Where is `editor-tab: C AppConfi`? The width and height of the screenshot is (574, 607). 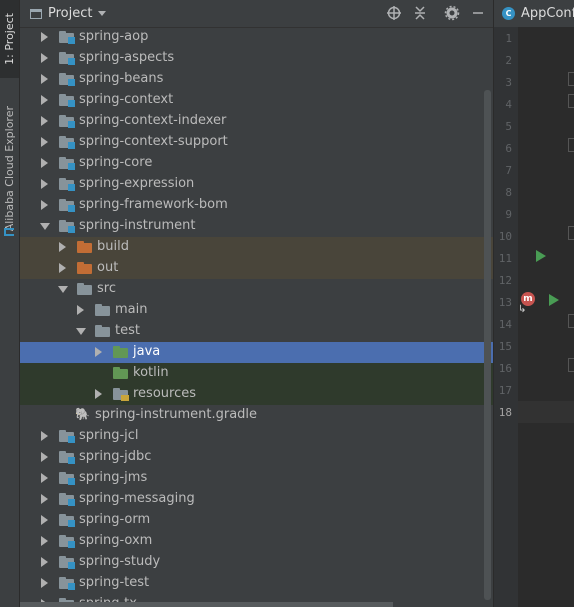
editor-tab: C AppConfi is located at coordinates (534, 14).